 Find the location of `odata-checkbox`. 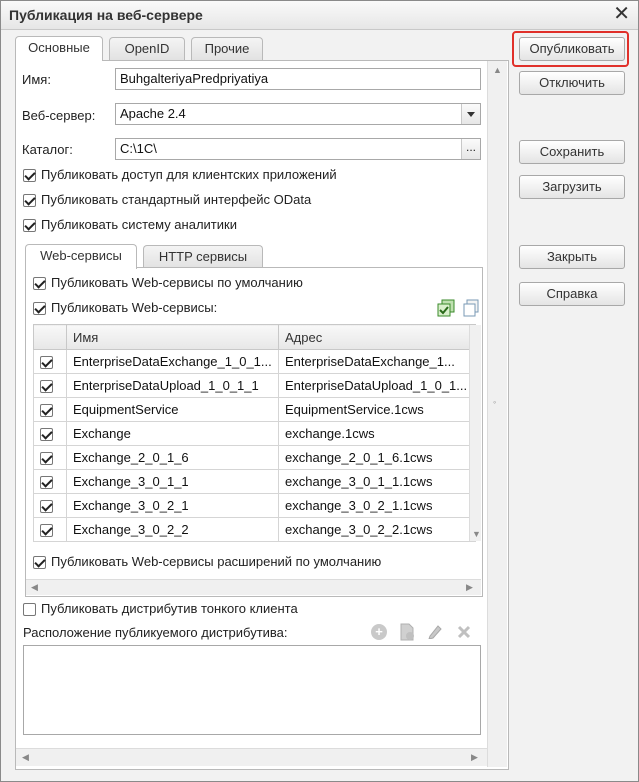

odata-checkbox is located at coordinates (29, 200).